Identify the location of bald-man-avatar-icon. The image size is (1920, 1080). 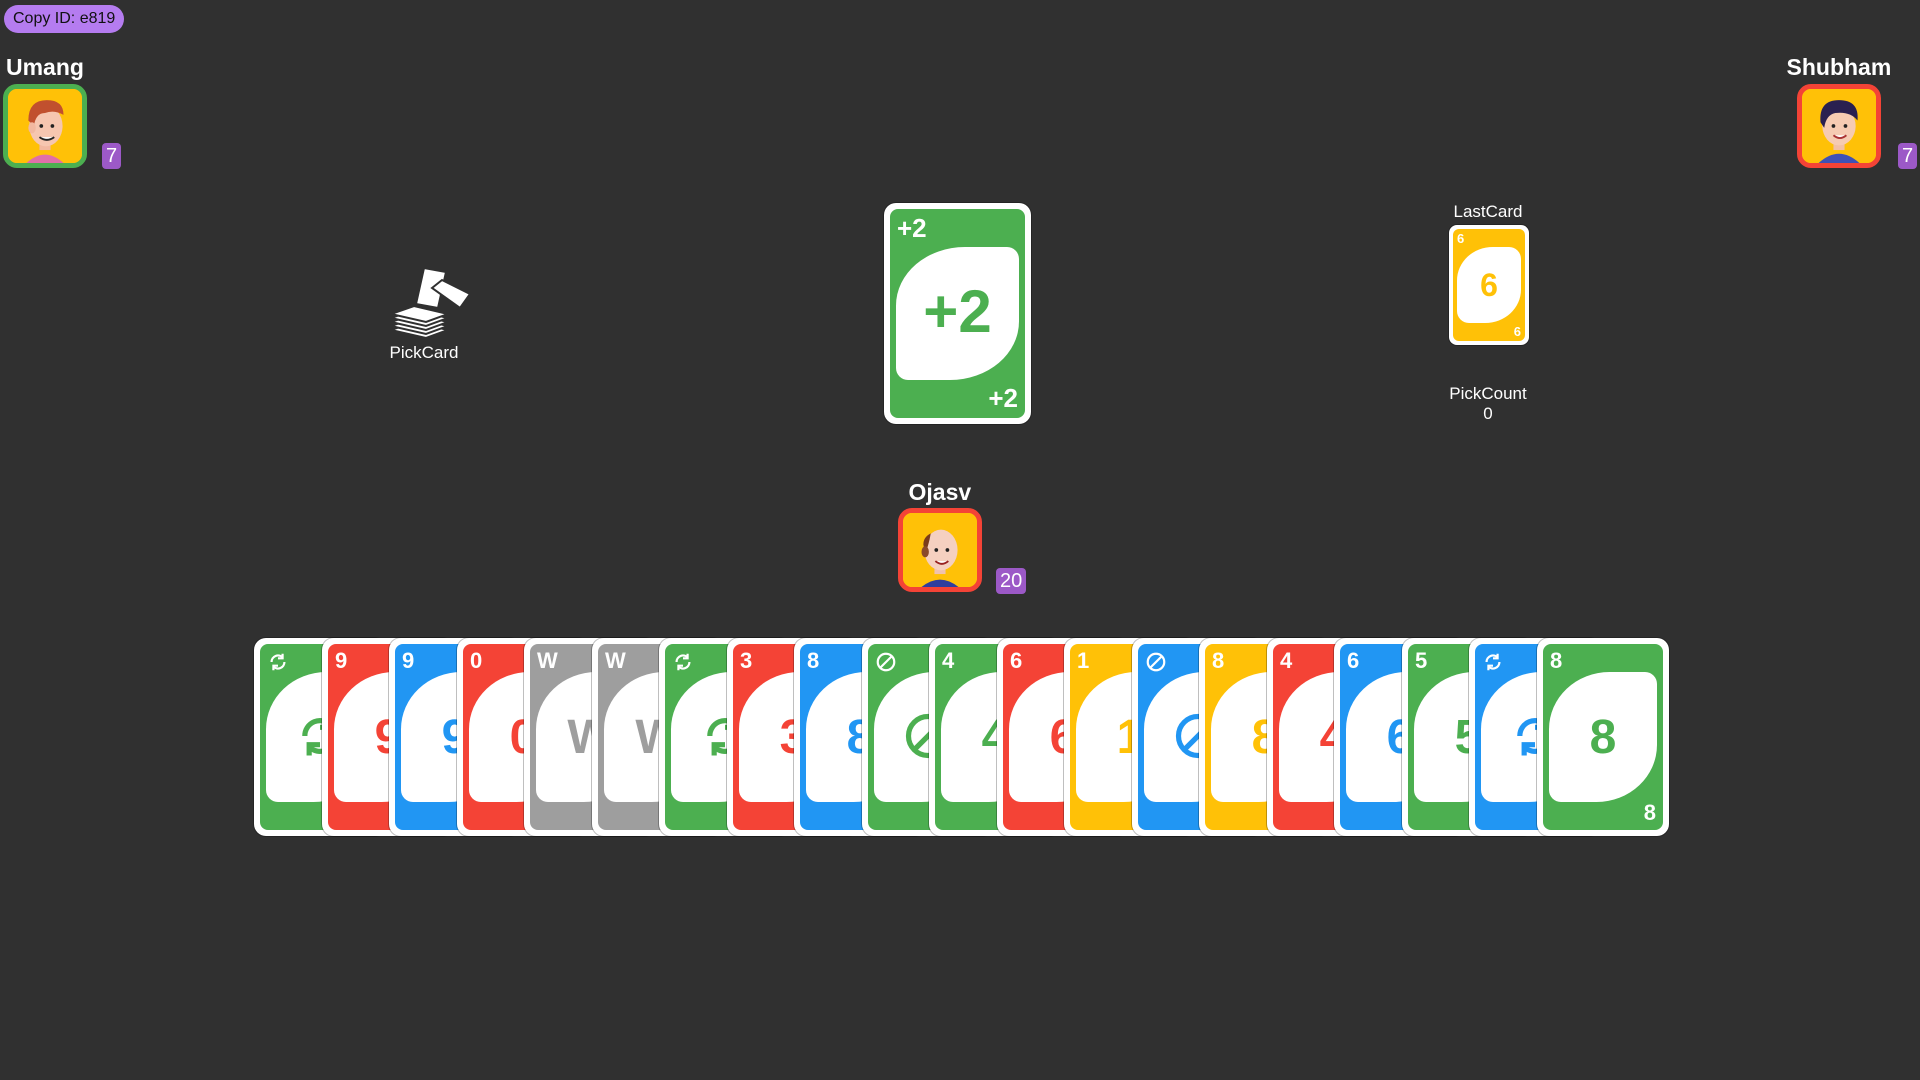
(940, 550).